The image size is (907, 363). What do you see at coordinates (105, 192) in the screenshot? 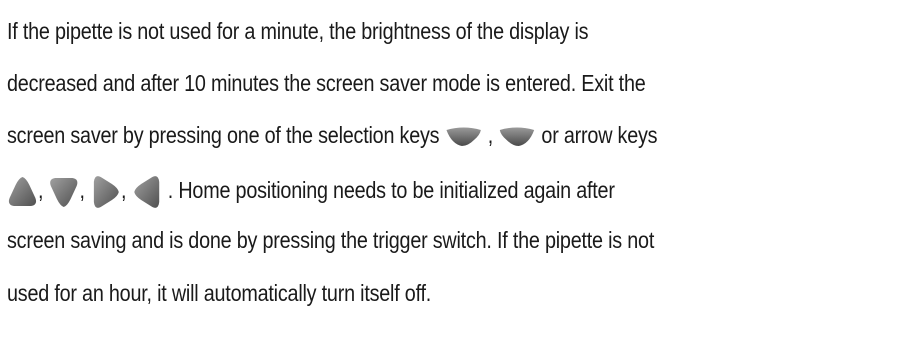
I see `arrow-right-key-icon` at bounding box center [105, 192].